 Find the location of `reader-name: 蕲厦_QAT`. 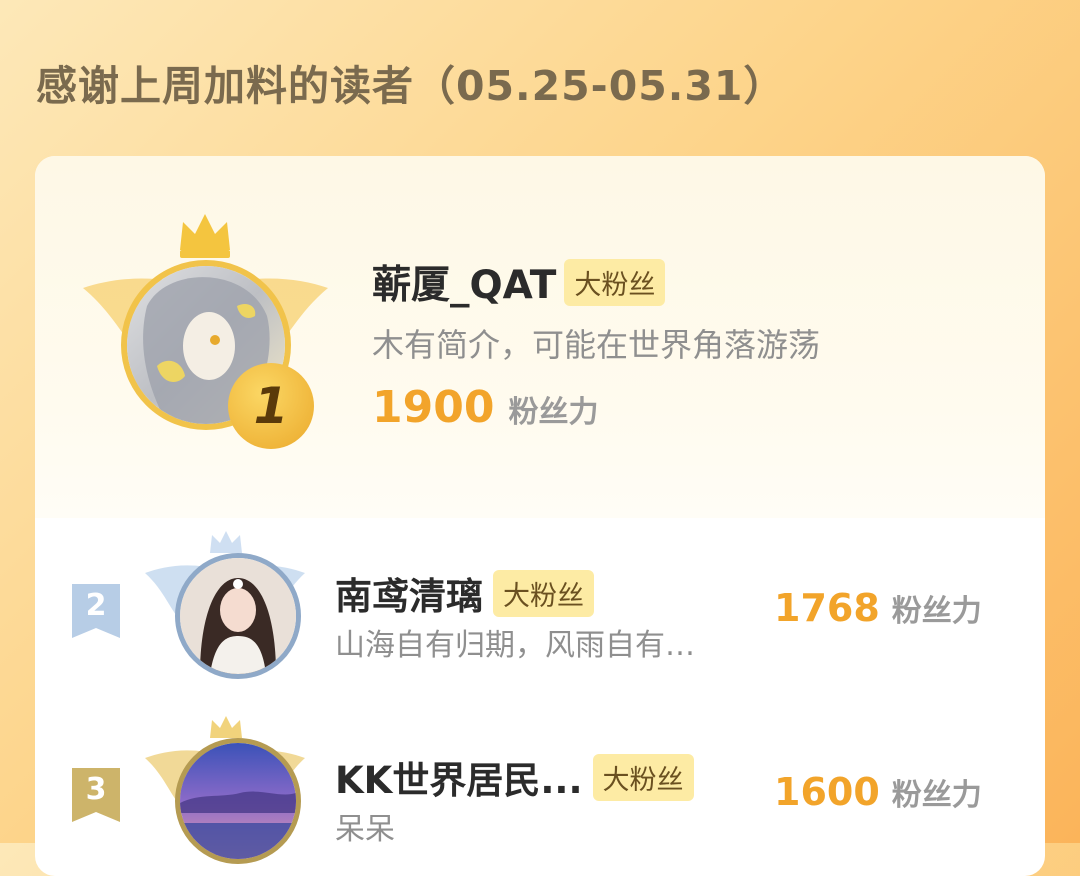

reader-name: 蕲厦_QAT is located at coordinates (464, 282).